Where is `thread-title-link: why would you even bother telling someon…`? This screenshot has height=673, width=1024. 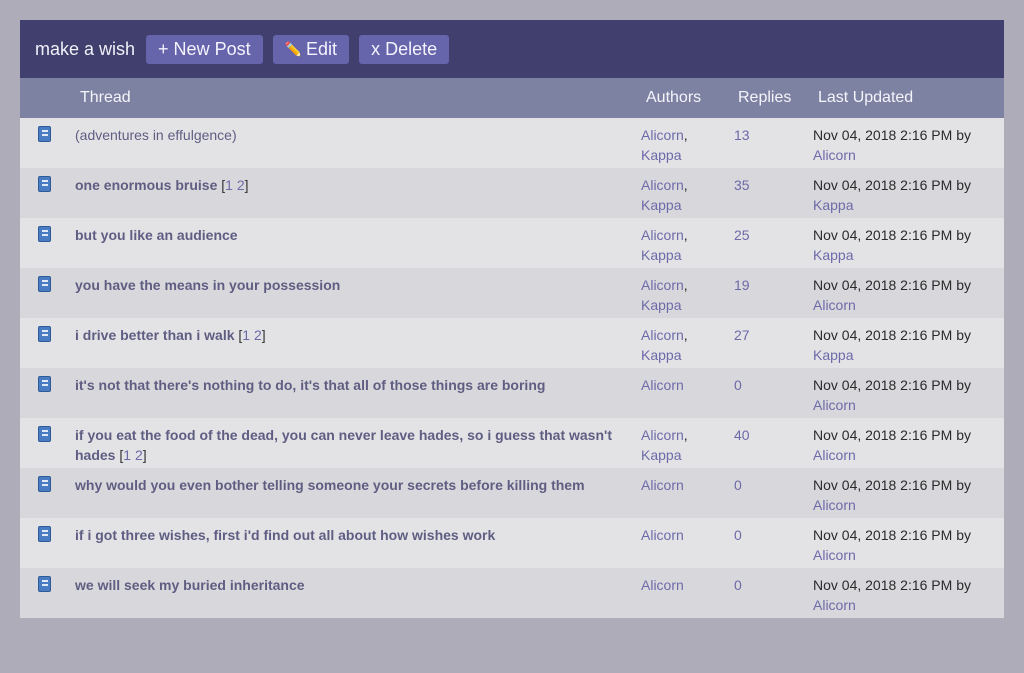
thread-title-link: why would you even bother telling someon… is located at coordinates (330, 485).